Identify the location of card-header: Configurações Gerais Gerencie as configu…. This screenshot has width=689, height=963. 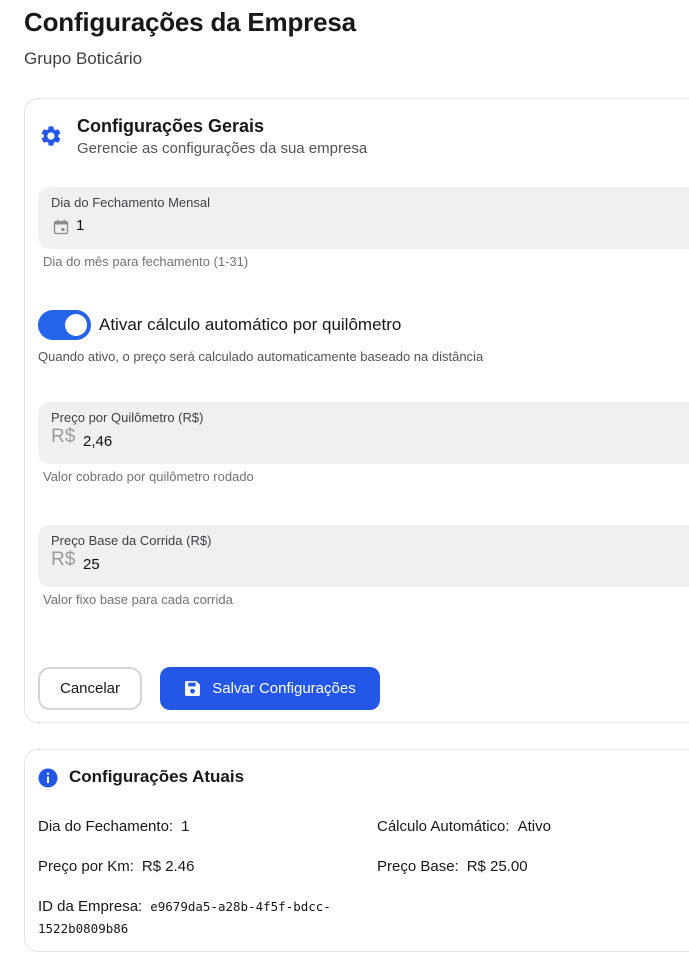
(203, 136).